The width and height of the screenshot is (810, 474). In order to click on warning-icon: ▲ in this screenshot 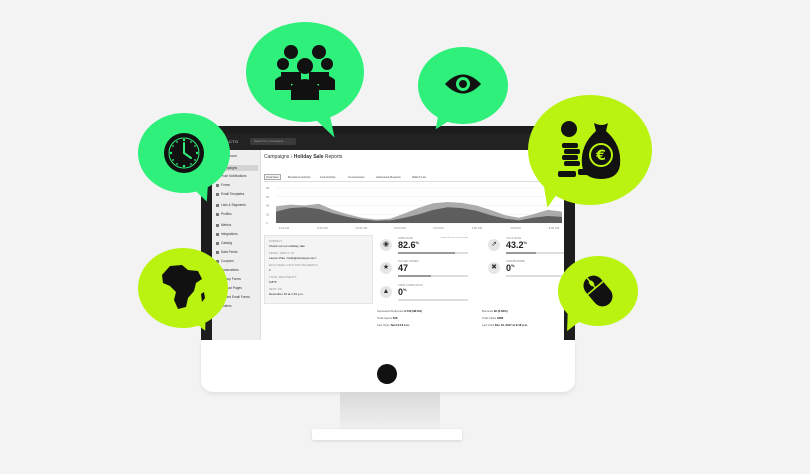, I will do `click(386, 292)`.